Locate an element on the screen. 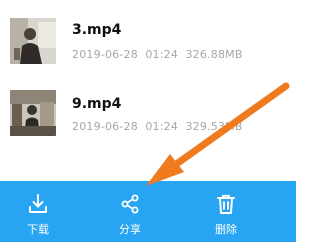 The height and width of the screenshot is (242, 320). file-size: 326.88MB is located at coordinates (214, 54).